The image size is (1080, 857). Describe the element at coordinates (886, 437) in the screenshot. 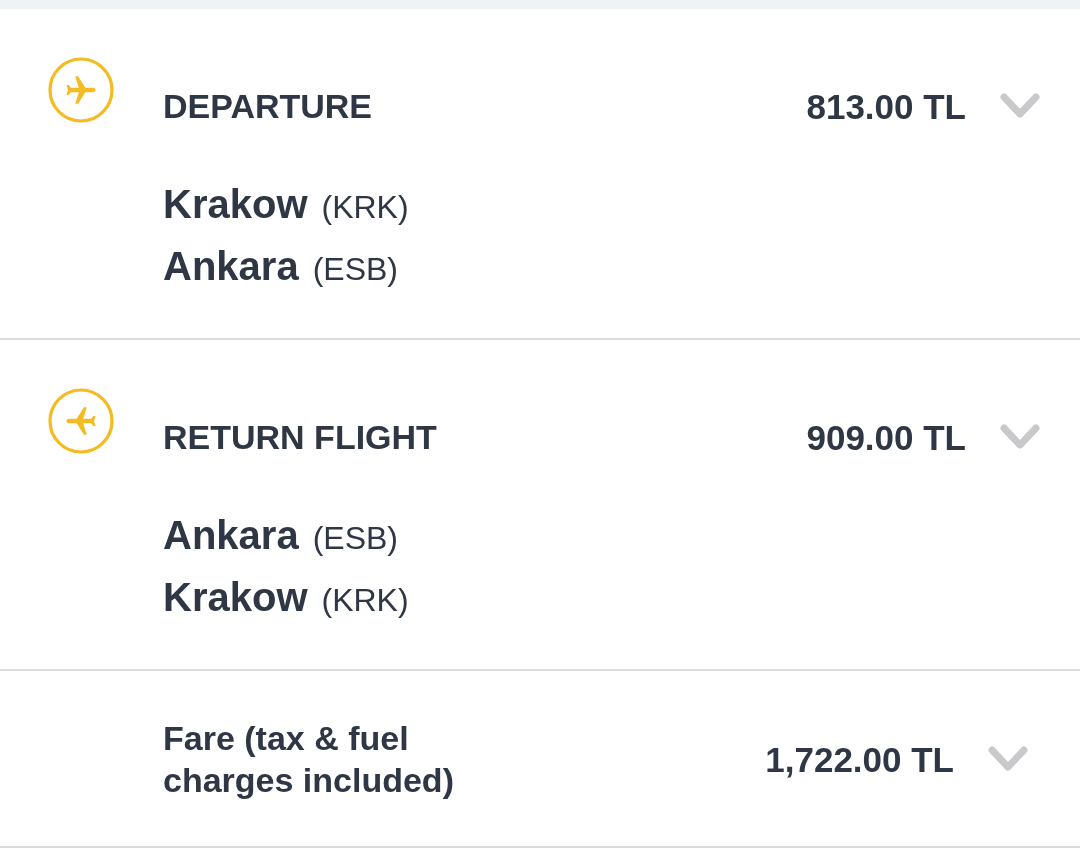

I see `flight-price: 909.00 TL` at that location.